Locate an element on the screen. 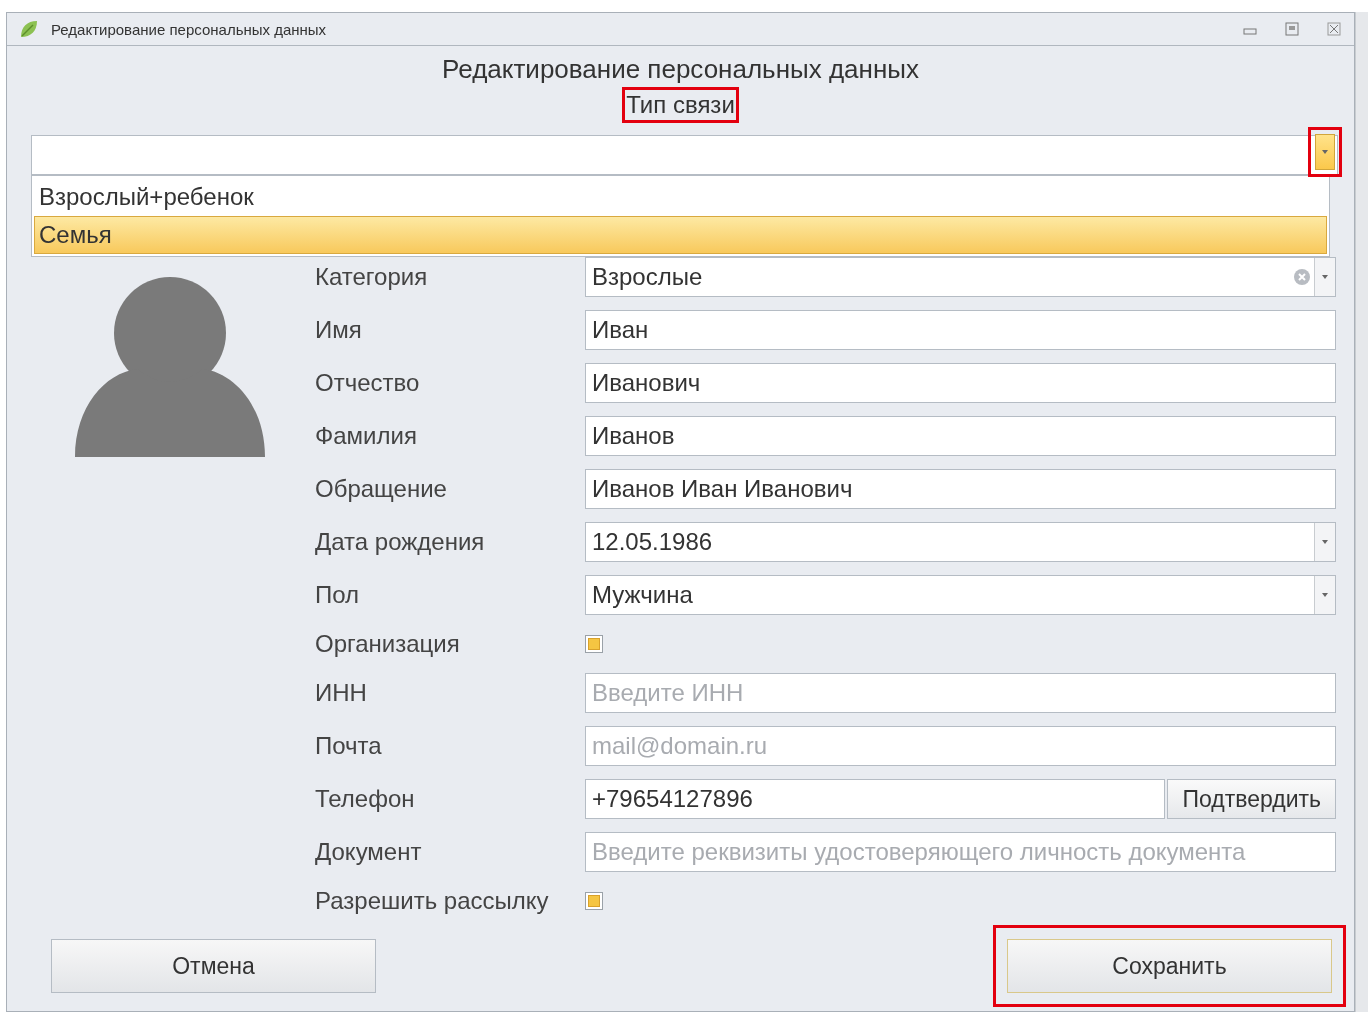  cancel-button: Отмена is located at coordinates (213, 966).